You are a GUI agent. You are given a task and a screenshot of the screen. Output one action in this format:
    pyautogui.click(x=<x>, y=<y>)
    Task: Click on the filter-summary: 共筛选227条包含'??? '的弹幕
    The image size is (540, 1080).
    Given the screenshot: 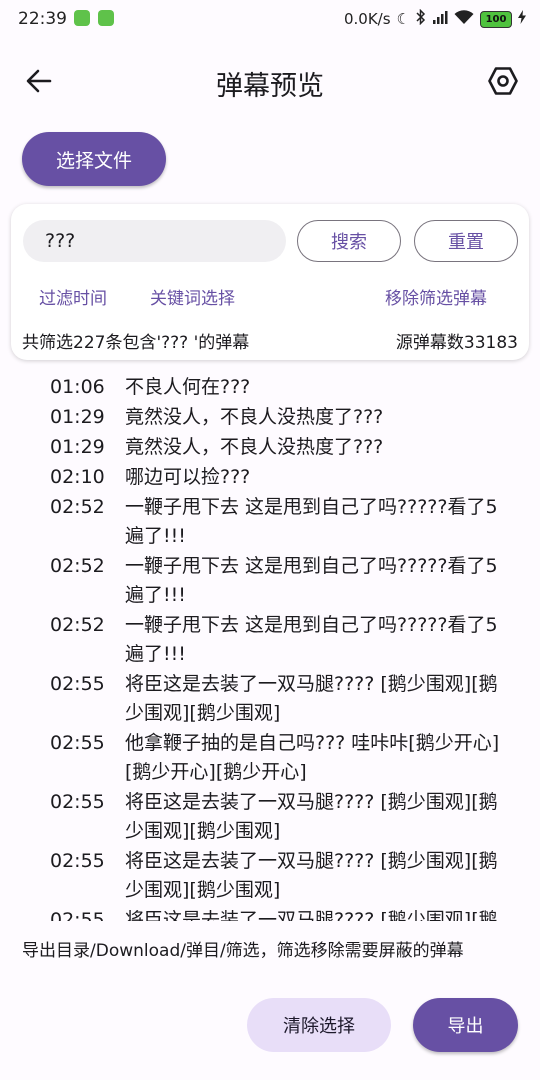 What is the action you would take?
    pyautogui.click(x=136, y=343)
    